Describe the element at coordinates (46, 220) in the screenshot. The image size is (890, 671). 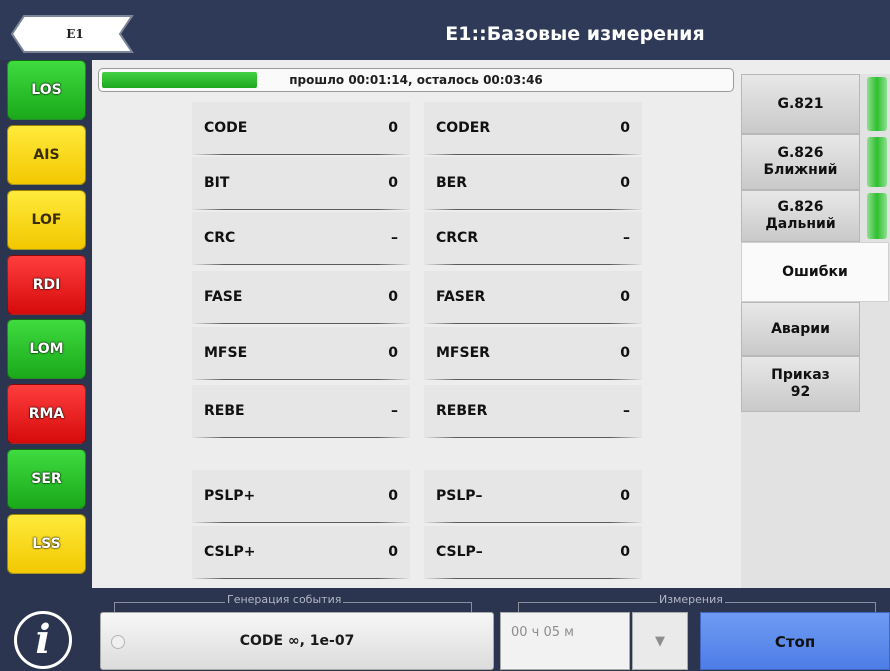
I see `alarm-lof: LOF` at that location.